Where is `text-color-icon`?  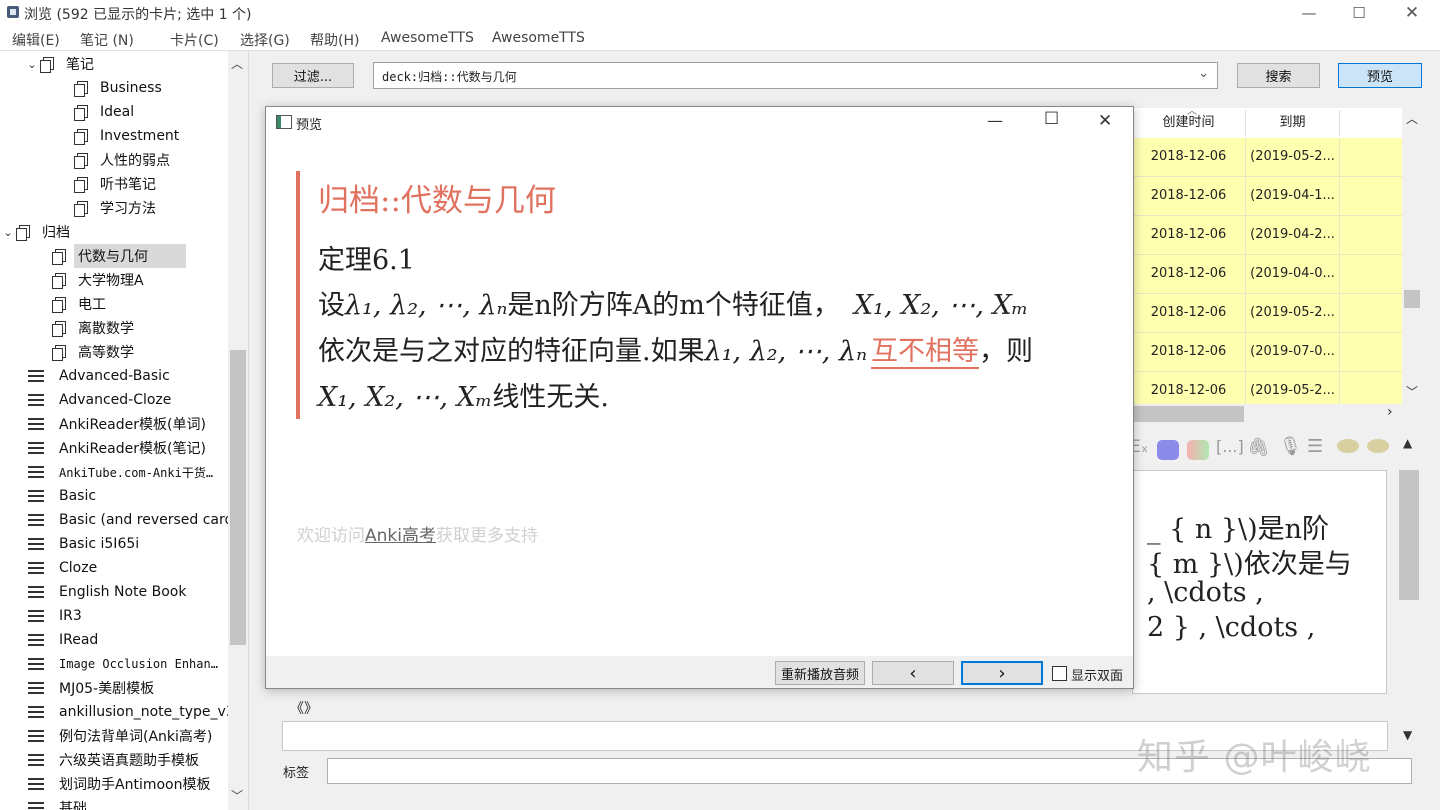
text-color-icon is located at coordinates (1168, 450).